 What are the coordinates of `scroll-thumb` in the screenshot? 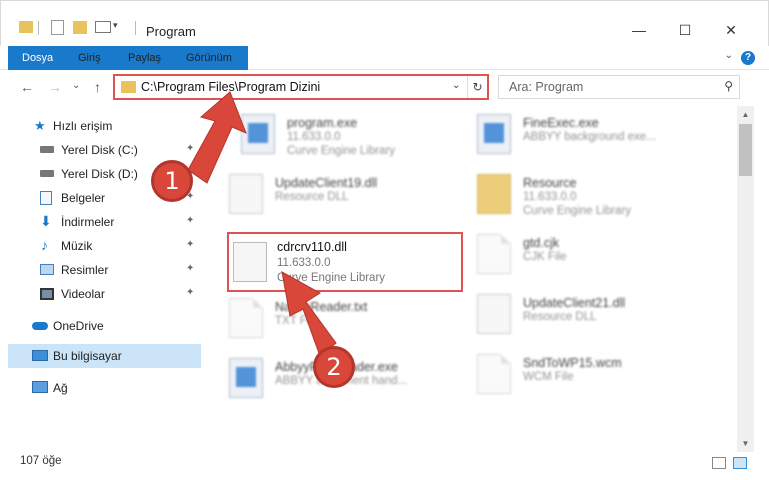 It's located at (745, 150).